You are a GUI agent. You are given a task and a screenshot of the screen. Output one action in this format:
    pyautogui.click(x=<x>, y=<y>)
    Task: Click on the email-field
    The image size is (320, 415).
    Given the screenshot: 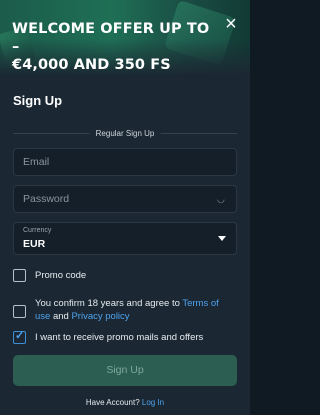 What is the action you would take?
    pyautogui.click(x=125, y=162)
    